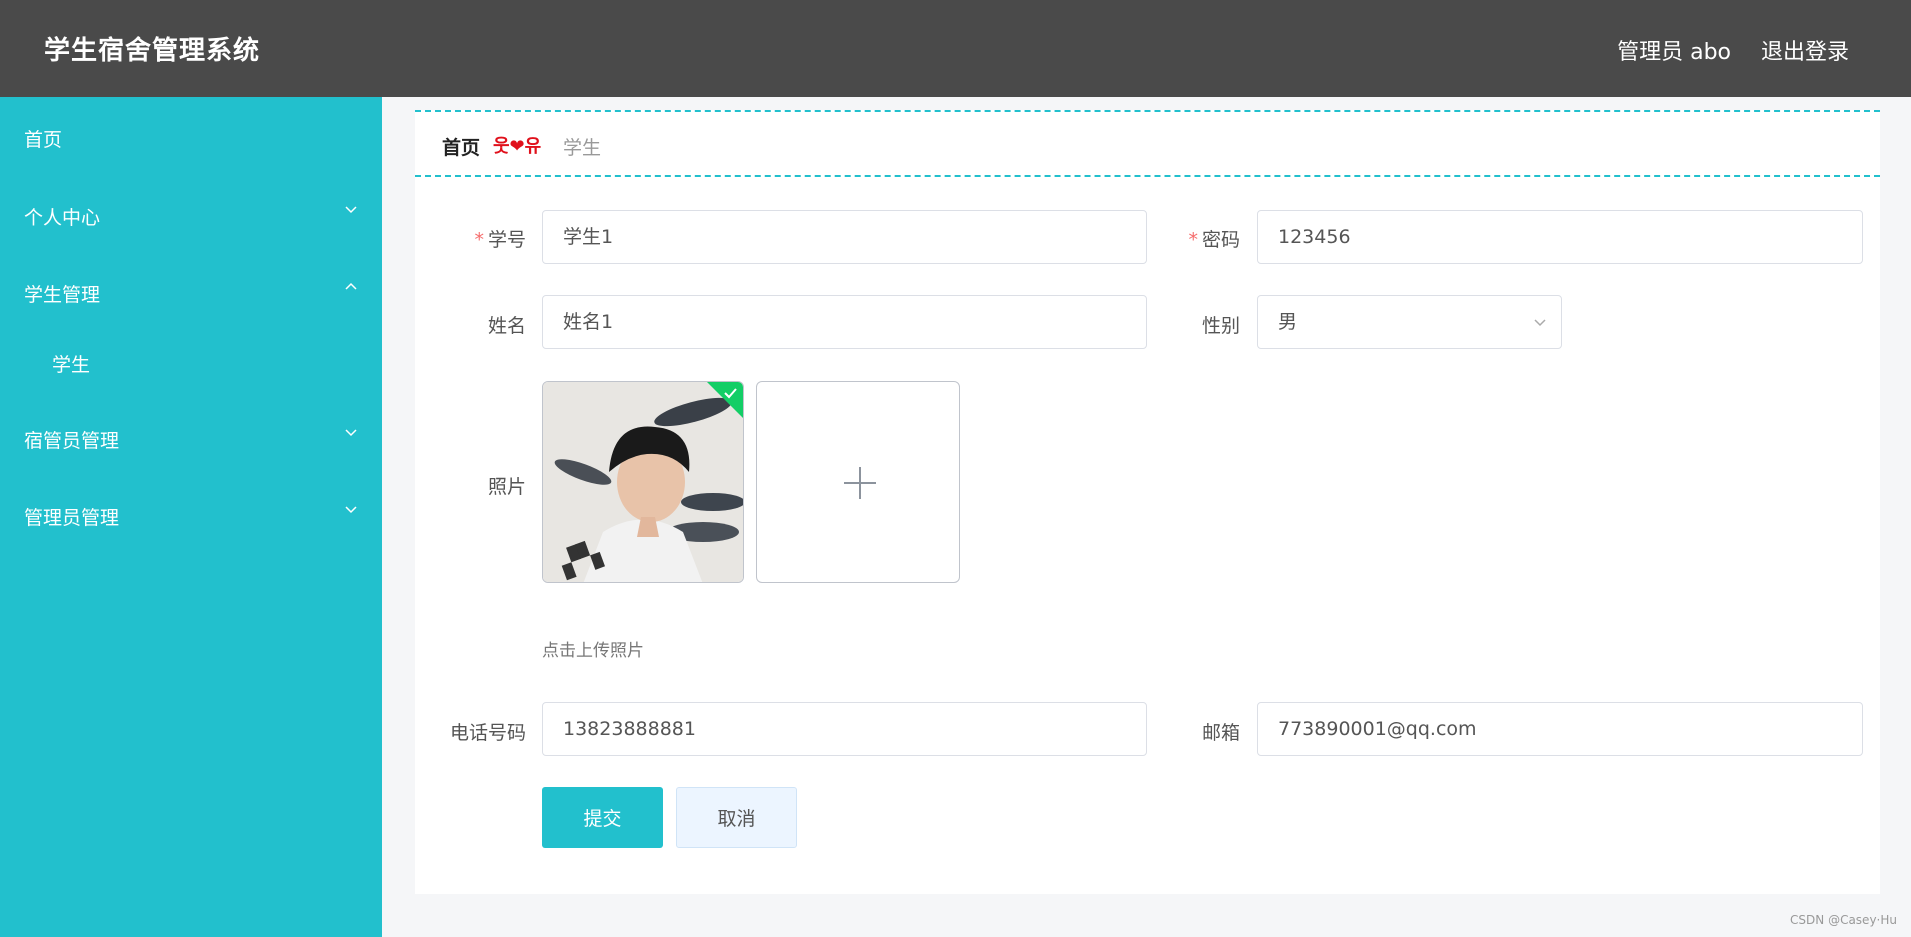  Describe the element at coordinates (1220, 733) in the screenshot. I see `email-label: 邮箱` at that location.